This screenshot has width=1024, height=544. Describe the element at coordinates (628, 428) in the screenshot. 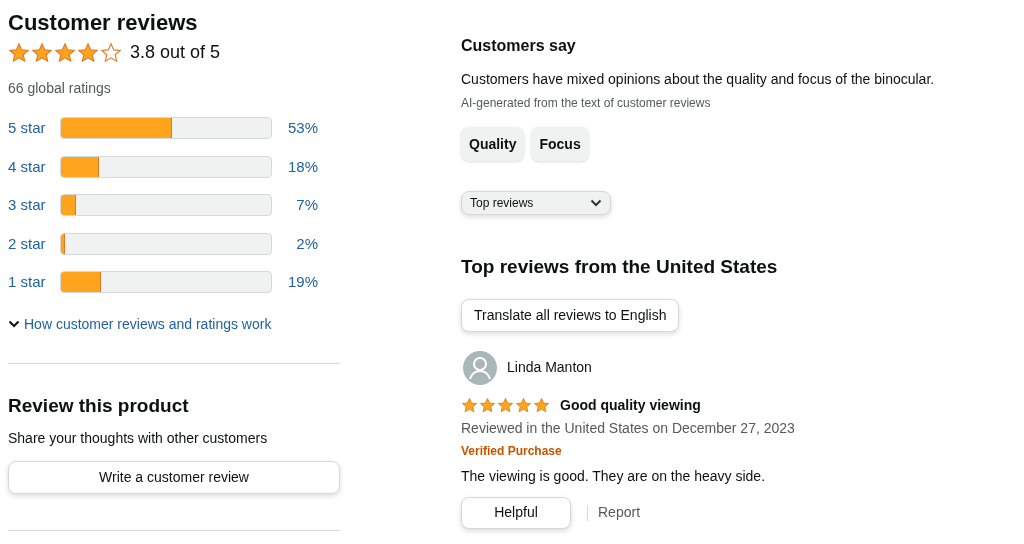

I see `review-date: Reviewed in the United States on December 27, 2023` at that location.